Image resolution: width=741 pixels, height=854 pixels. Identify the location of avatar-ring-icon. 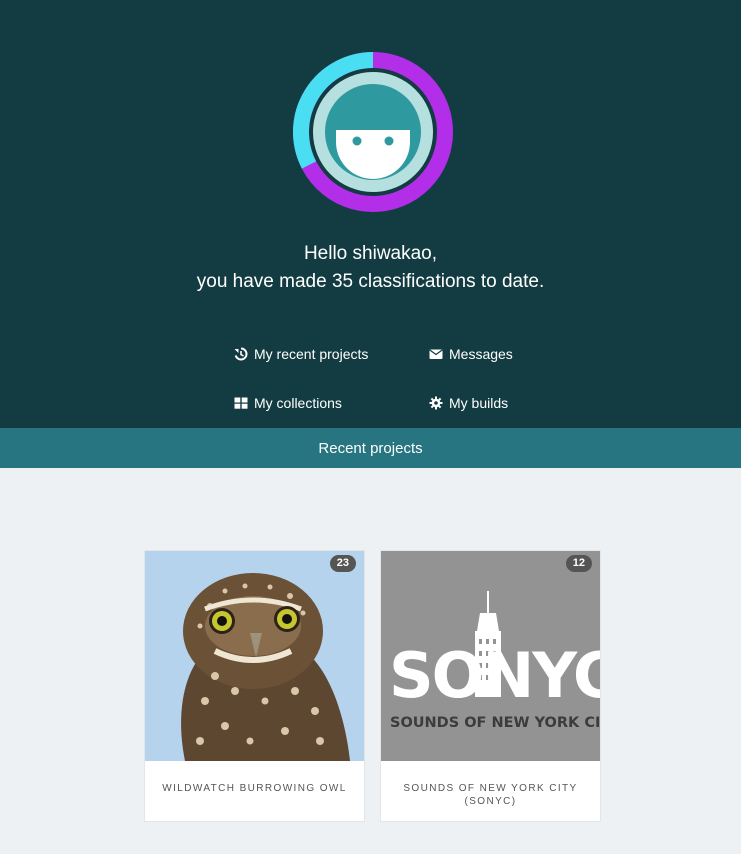
(373, 132).